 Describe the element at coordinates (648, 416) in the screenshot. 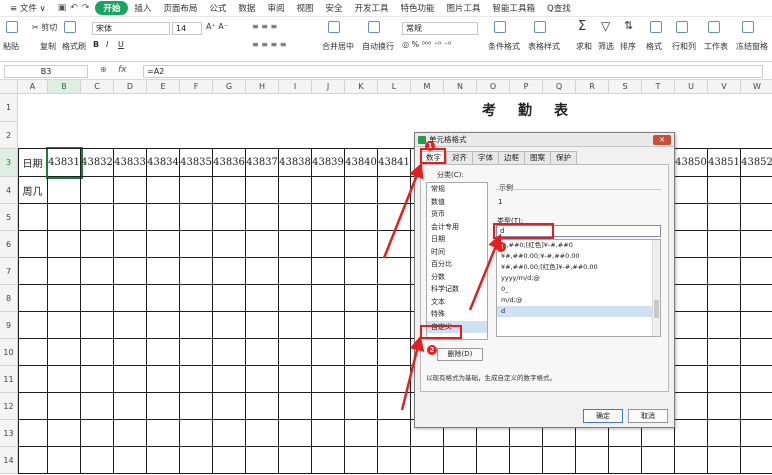

I see `cancel-button: 取消` at that location.